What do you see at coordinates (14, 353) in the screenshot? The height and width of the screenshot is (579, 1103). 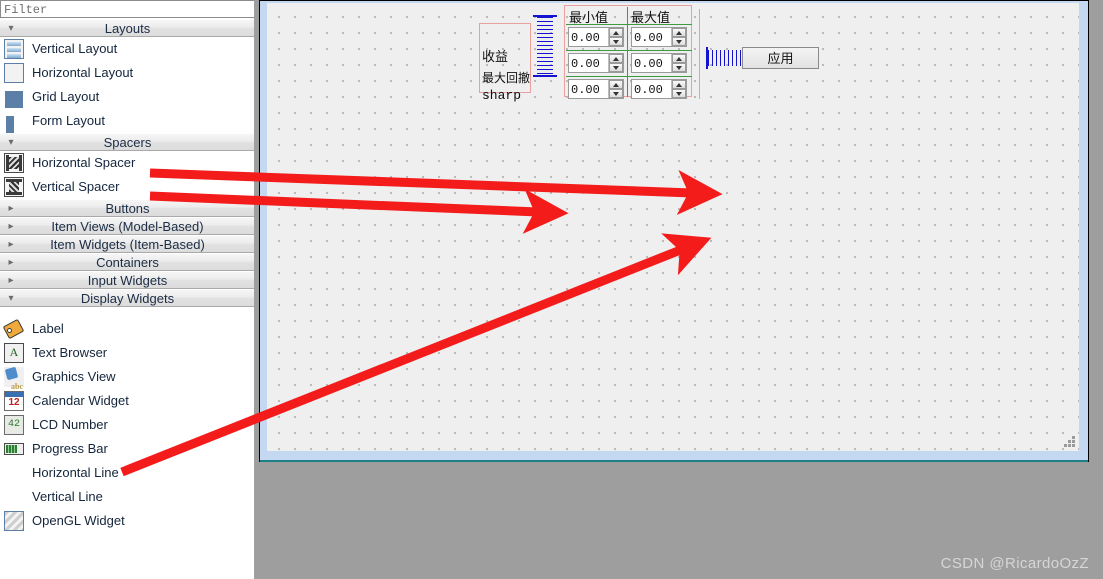 I see `text-browser-icon: A` at bounding box center [14, 353].